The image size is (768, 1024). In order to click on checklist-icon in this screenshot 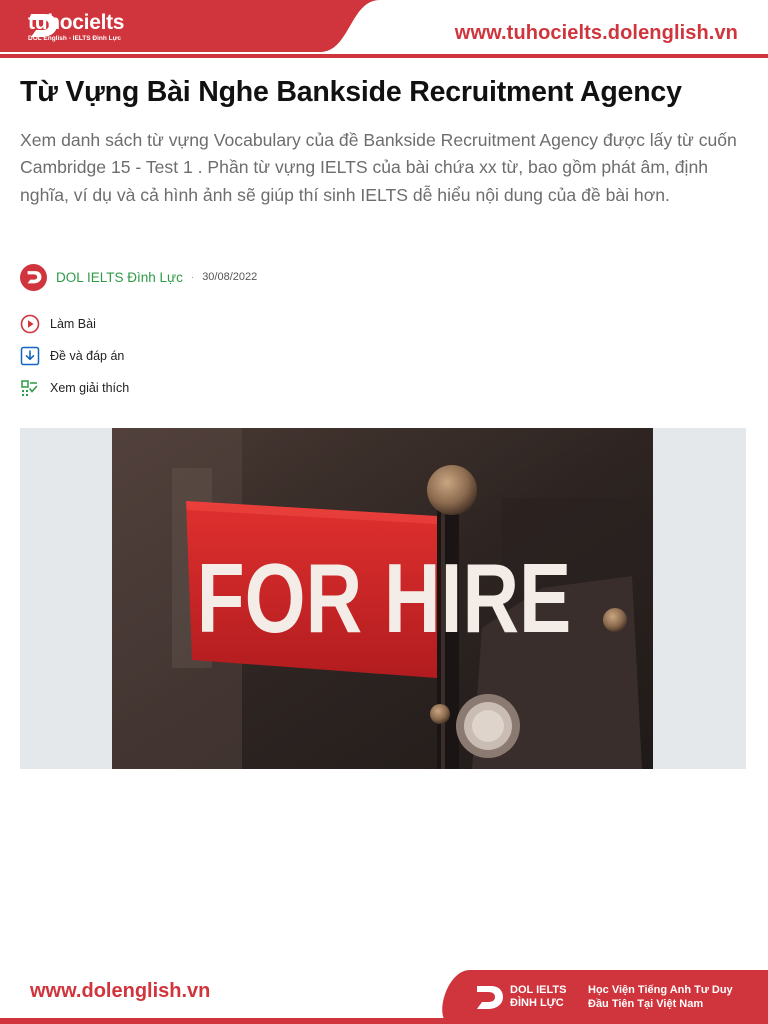, I will do `click(30, 388)`.